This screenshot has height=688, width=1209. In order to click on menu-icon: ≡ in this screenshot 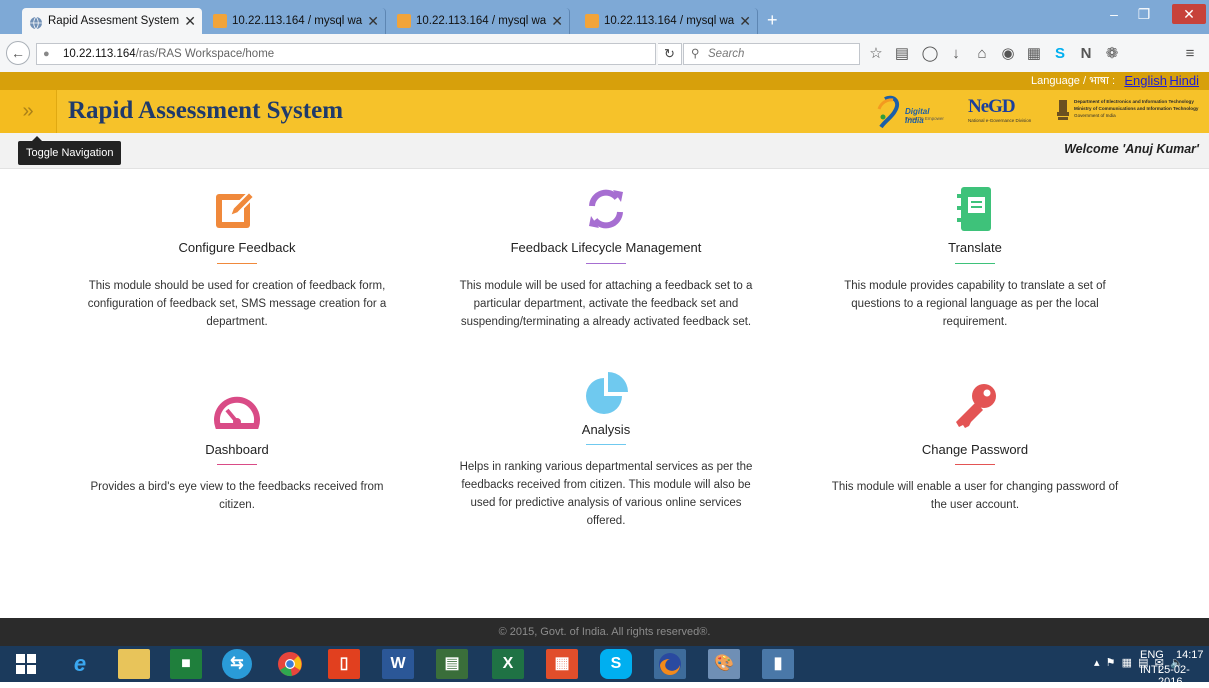, I will do `click(1190, 54)`.